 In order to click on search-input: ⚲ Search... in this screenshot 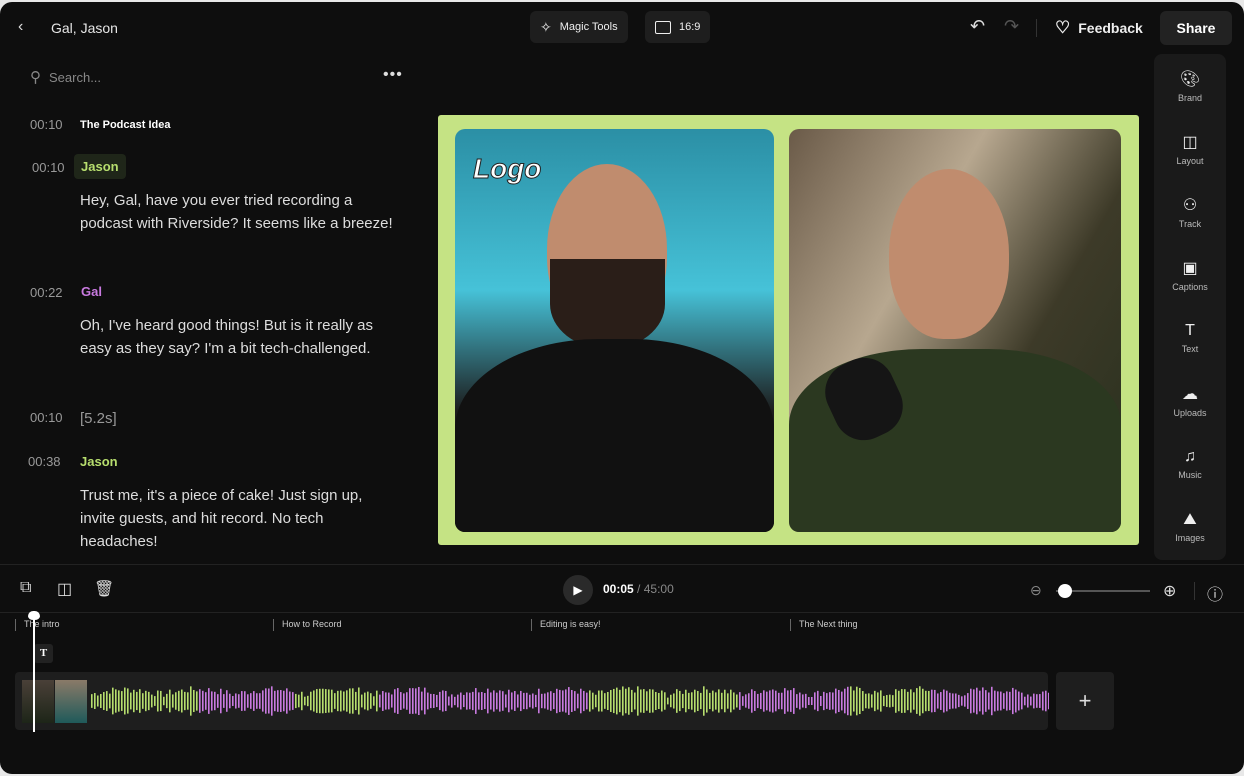, I will do `click(65, 77)`.